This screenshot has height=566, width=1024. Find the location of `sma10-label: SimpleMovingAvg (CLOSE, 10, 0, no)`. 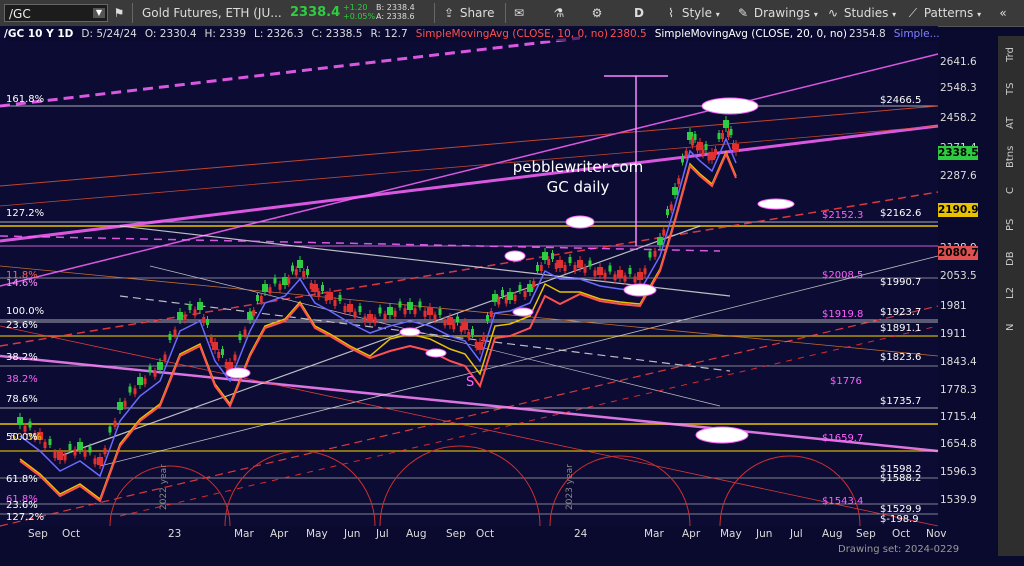

sma10-label: SimpleMovingAvg (CLOSE, 10, 0, no) is located at coordinates (512, 34).